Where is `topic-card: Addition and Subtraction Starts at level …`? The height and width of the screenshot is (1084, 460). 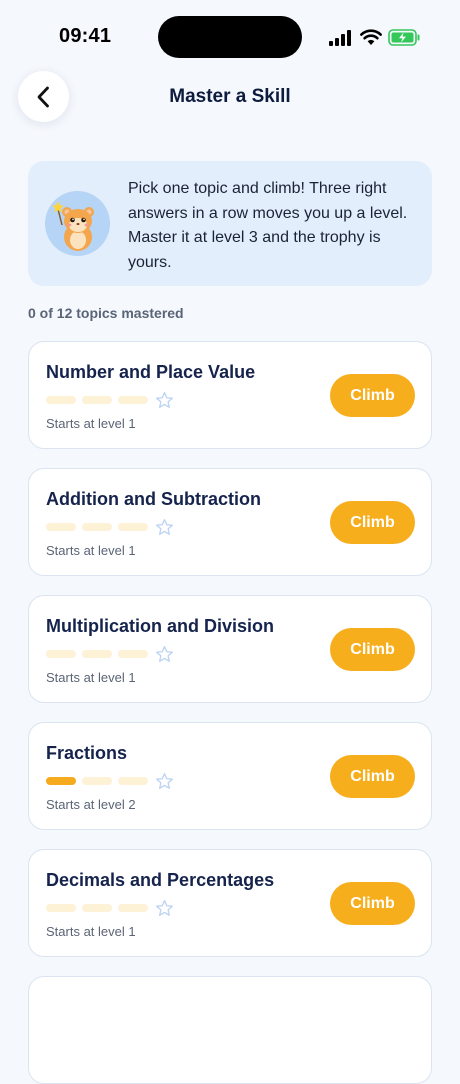
topic-card: Addition and Subtraction Starts at level … is located at coordinates (230, 522).